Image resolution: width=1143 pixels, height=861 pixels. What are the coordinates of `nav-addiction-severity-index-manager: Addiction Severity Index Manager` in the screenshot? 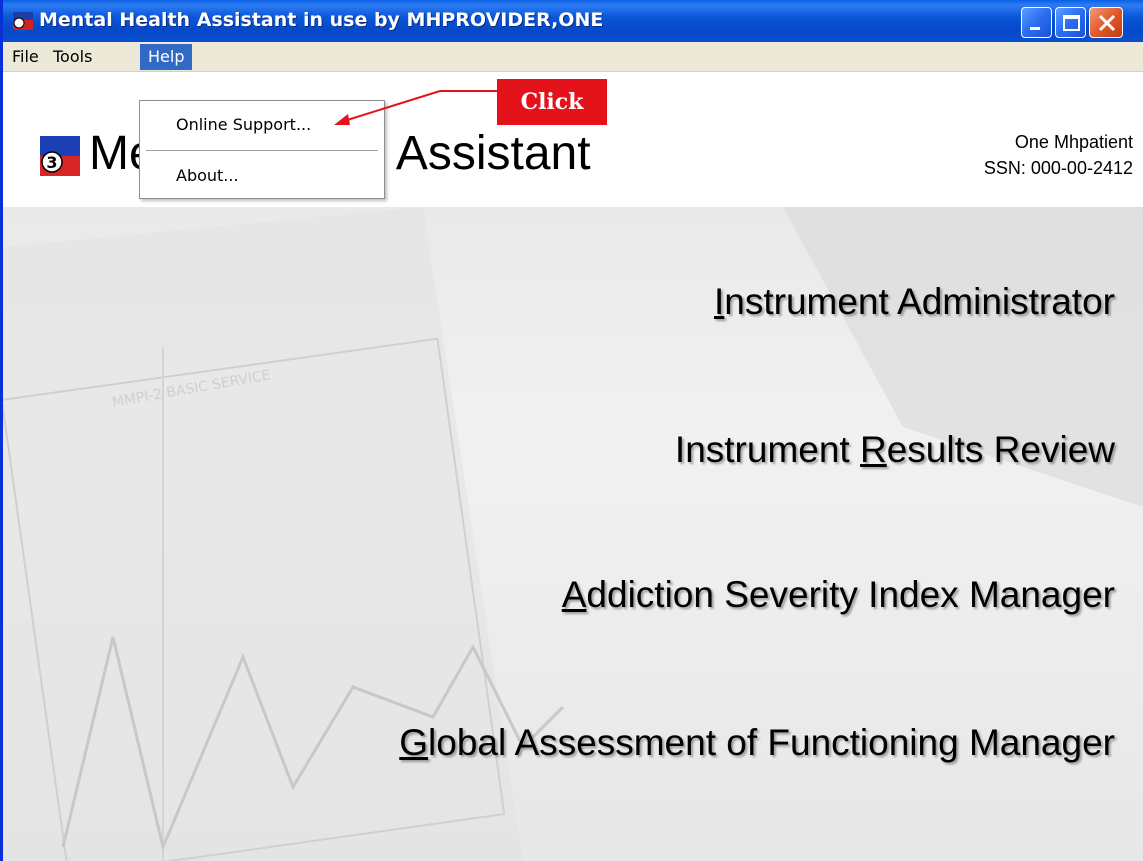 It's located at (838, 595).